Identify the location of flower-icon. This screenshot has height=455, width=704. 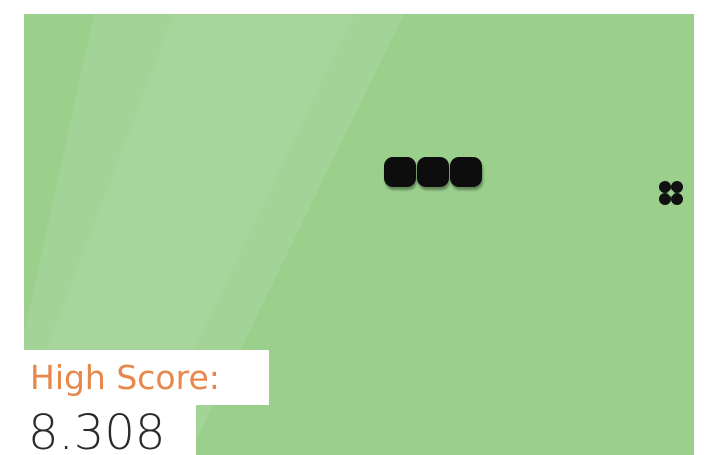
(671, 193).